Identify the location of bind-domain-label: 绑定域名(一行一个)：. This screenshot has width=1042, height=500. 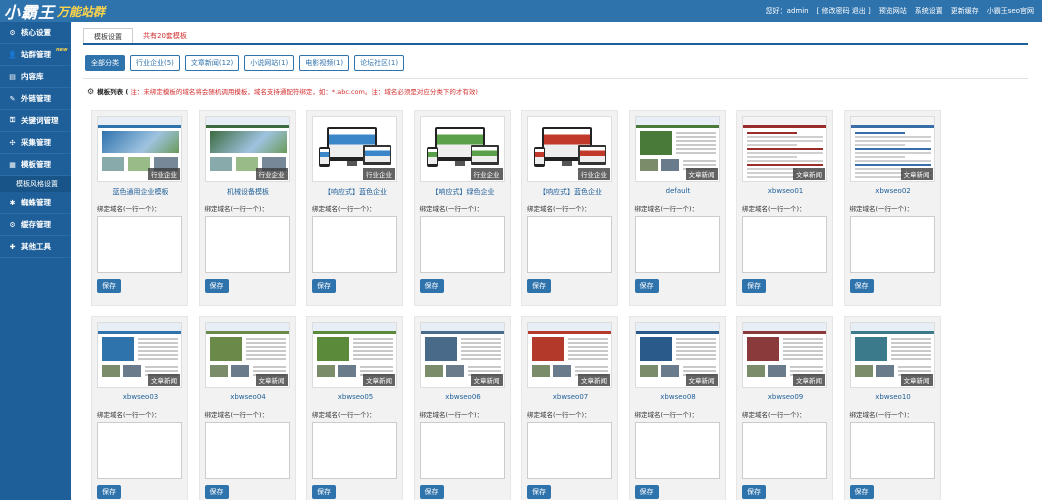
(236, 415).